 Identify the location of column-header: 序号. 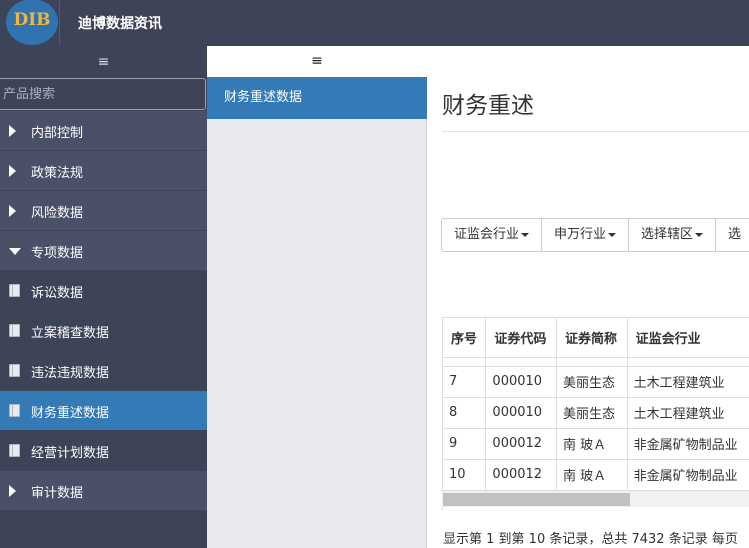
(465, 338).